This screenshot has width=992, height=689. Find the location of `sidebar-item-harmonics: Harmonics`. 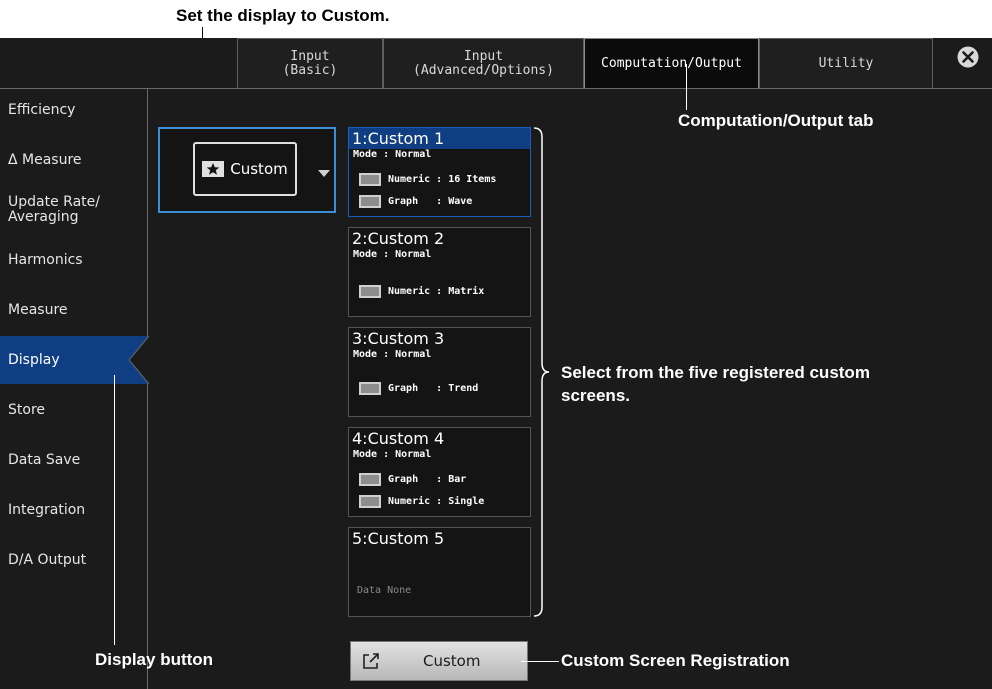

sidebar-item-harmonics: Harmonics is located at coordinates (74, 260).